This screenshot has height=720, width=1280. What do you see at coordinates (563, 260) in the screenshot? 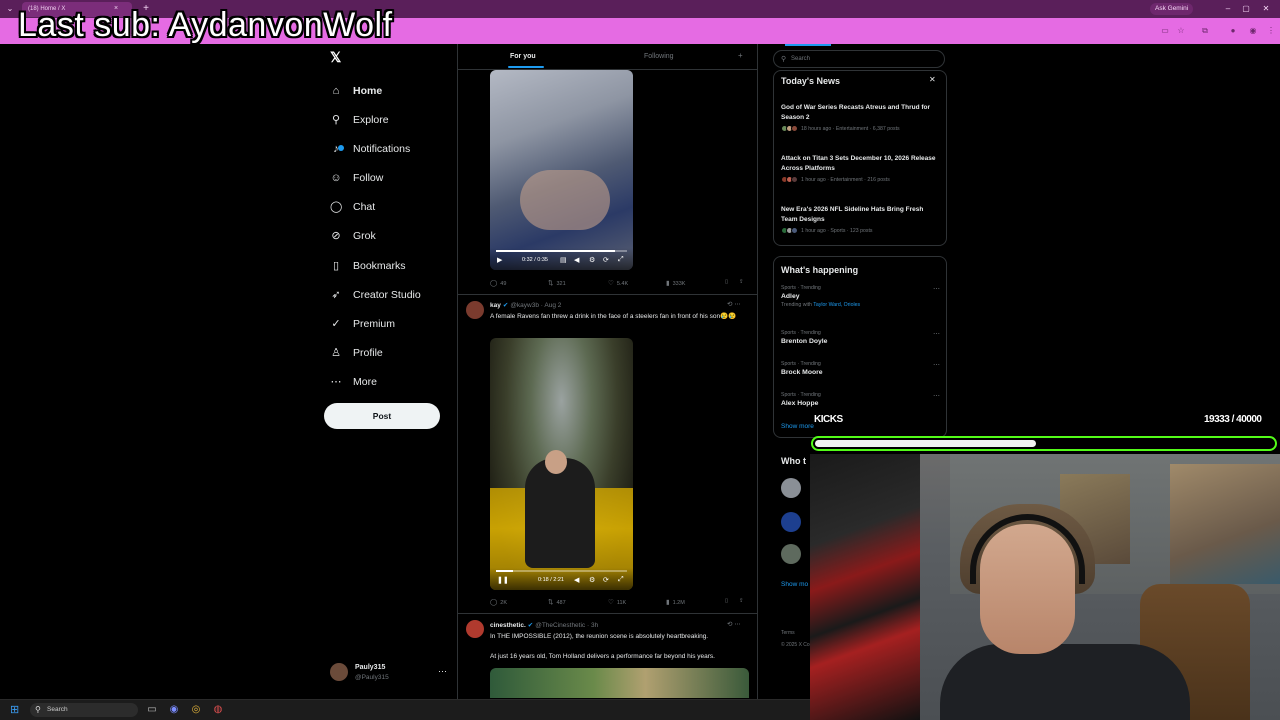
I see `captions-icon: ▤` at bounding box center [563, 260].